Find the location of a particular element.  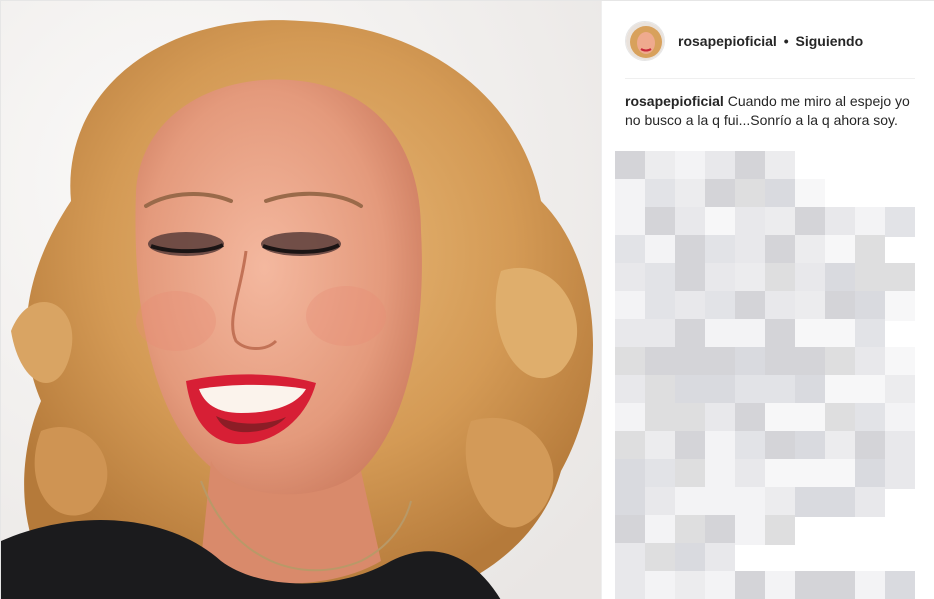

following-button: Siguiendo is located at coordinates (830, 41).